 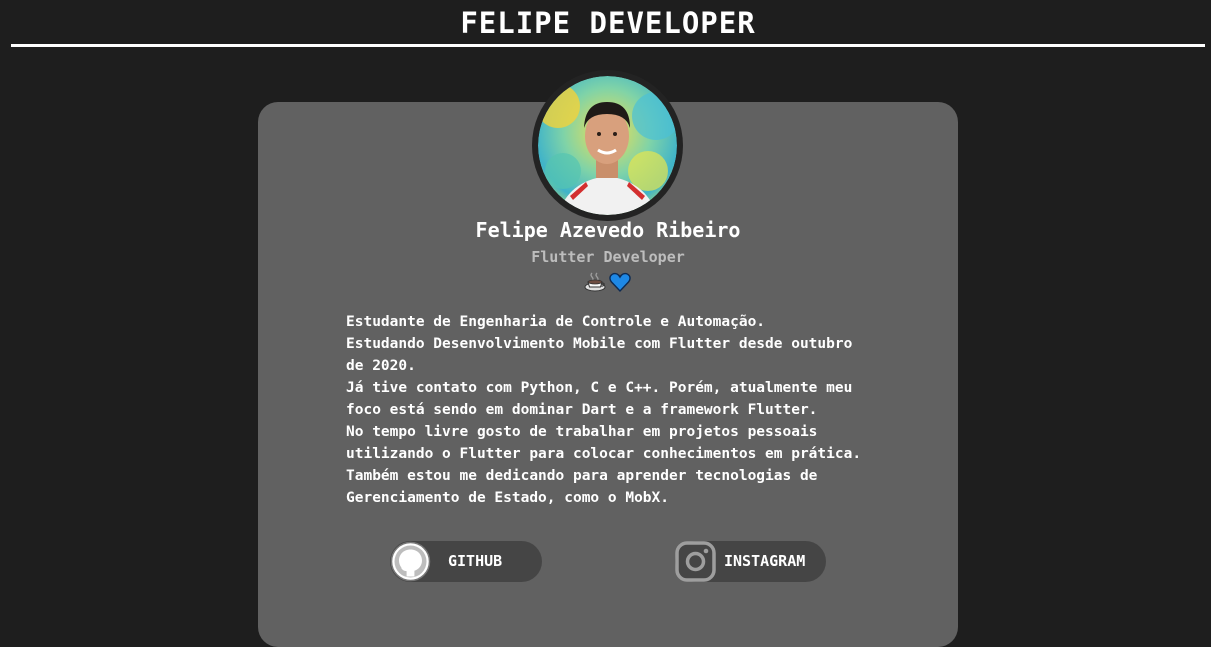 I want to click on profile-name: Felipe Azevedo Ribeiro, so click(x=608, y=230).